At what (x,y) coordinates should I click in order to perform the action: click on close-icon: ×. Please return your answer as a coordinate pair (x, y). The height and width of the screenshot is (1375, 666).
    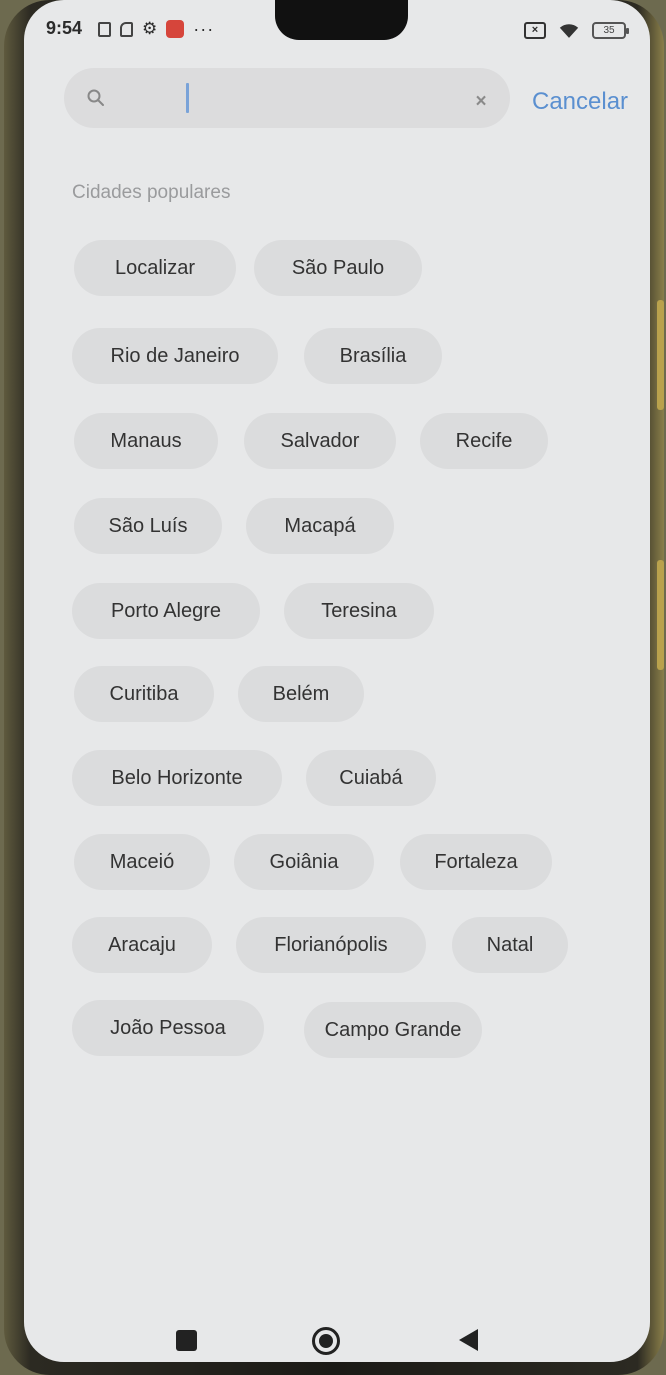
    Looking at the image, I should click on (481, 101).